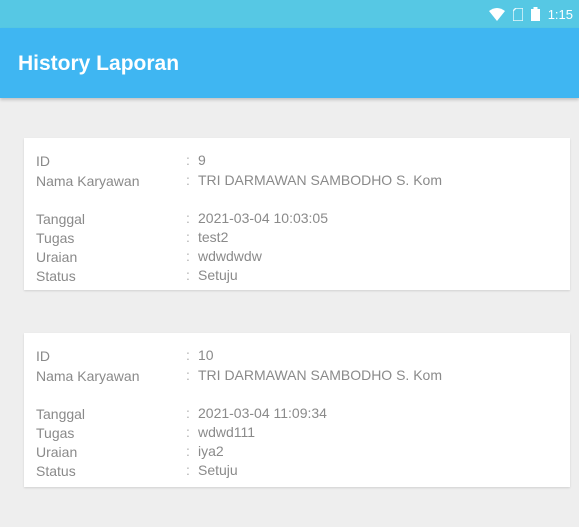  What do you see at coordinates (206, 355) in the screenshot?
I see `value-id: 10` at bounding box center [206, 355].